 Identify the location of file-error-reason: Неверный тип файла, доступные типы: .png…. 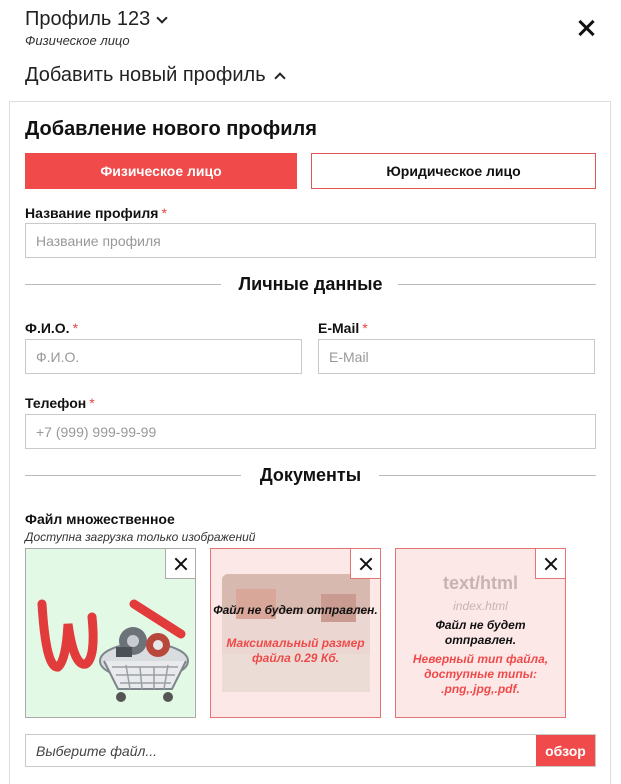
(480, 674).